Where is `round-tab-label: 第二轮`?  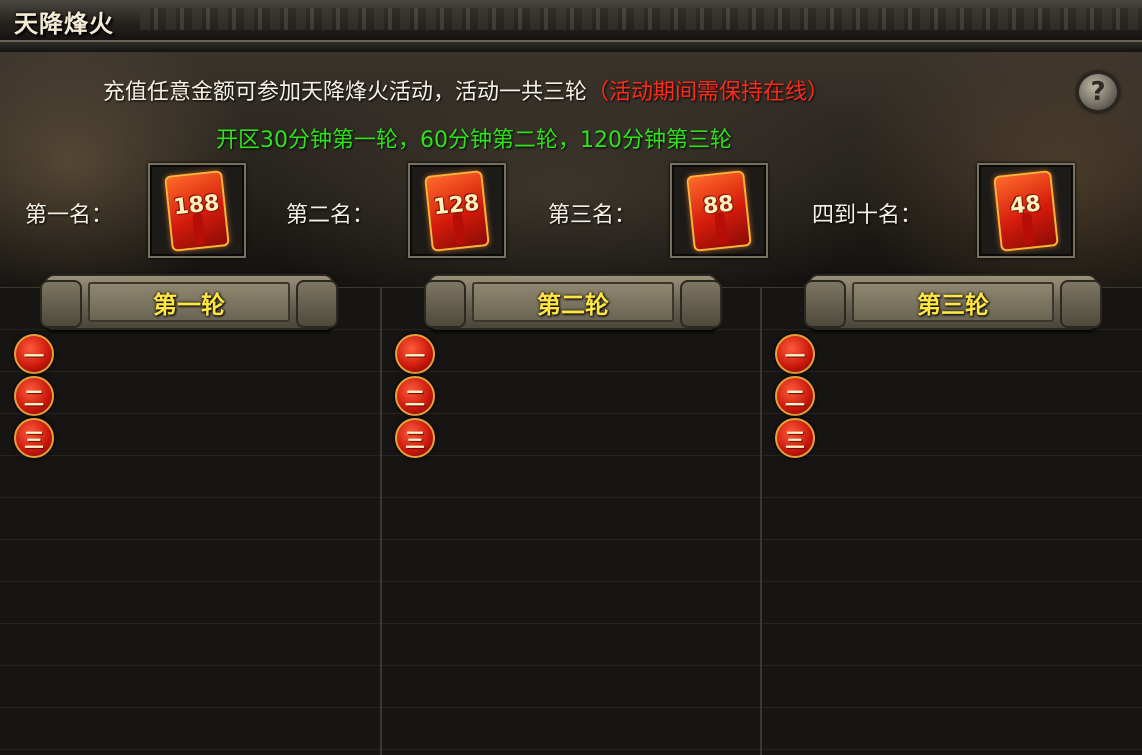 round-tab-label: 第二轮 is located at coordinates (573, 302).